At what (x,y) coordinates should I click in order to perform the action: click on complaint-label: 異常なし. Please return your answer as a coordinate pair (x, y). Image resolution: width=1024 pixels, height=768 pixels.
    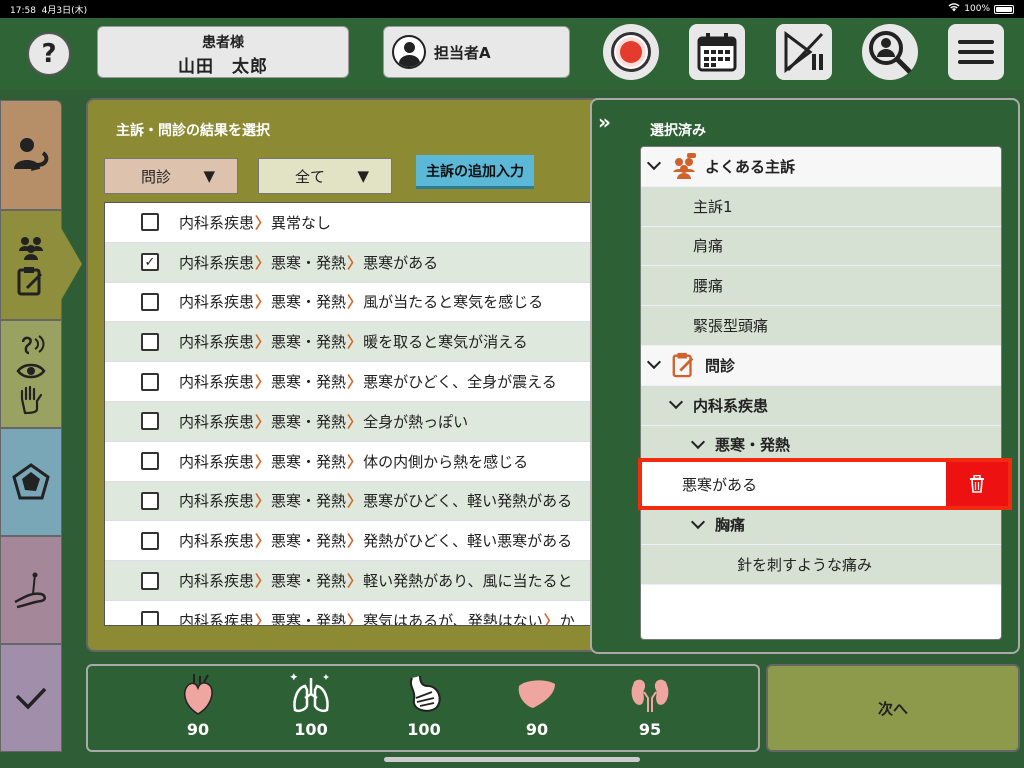
    Looking at the image, I should click on (301, 222).